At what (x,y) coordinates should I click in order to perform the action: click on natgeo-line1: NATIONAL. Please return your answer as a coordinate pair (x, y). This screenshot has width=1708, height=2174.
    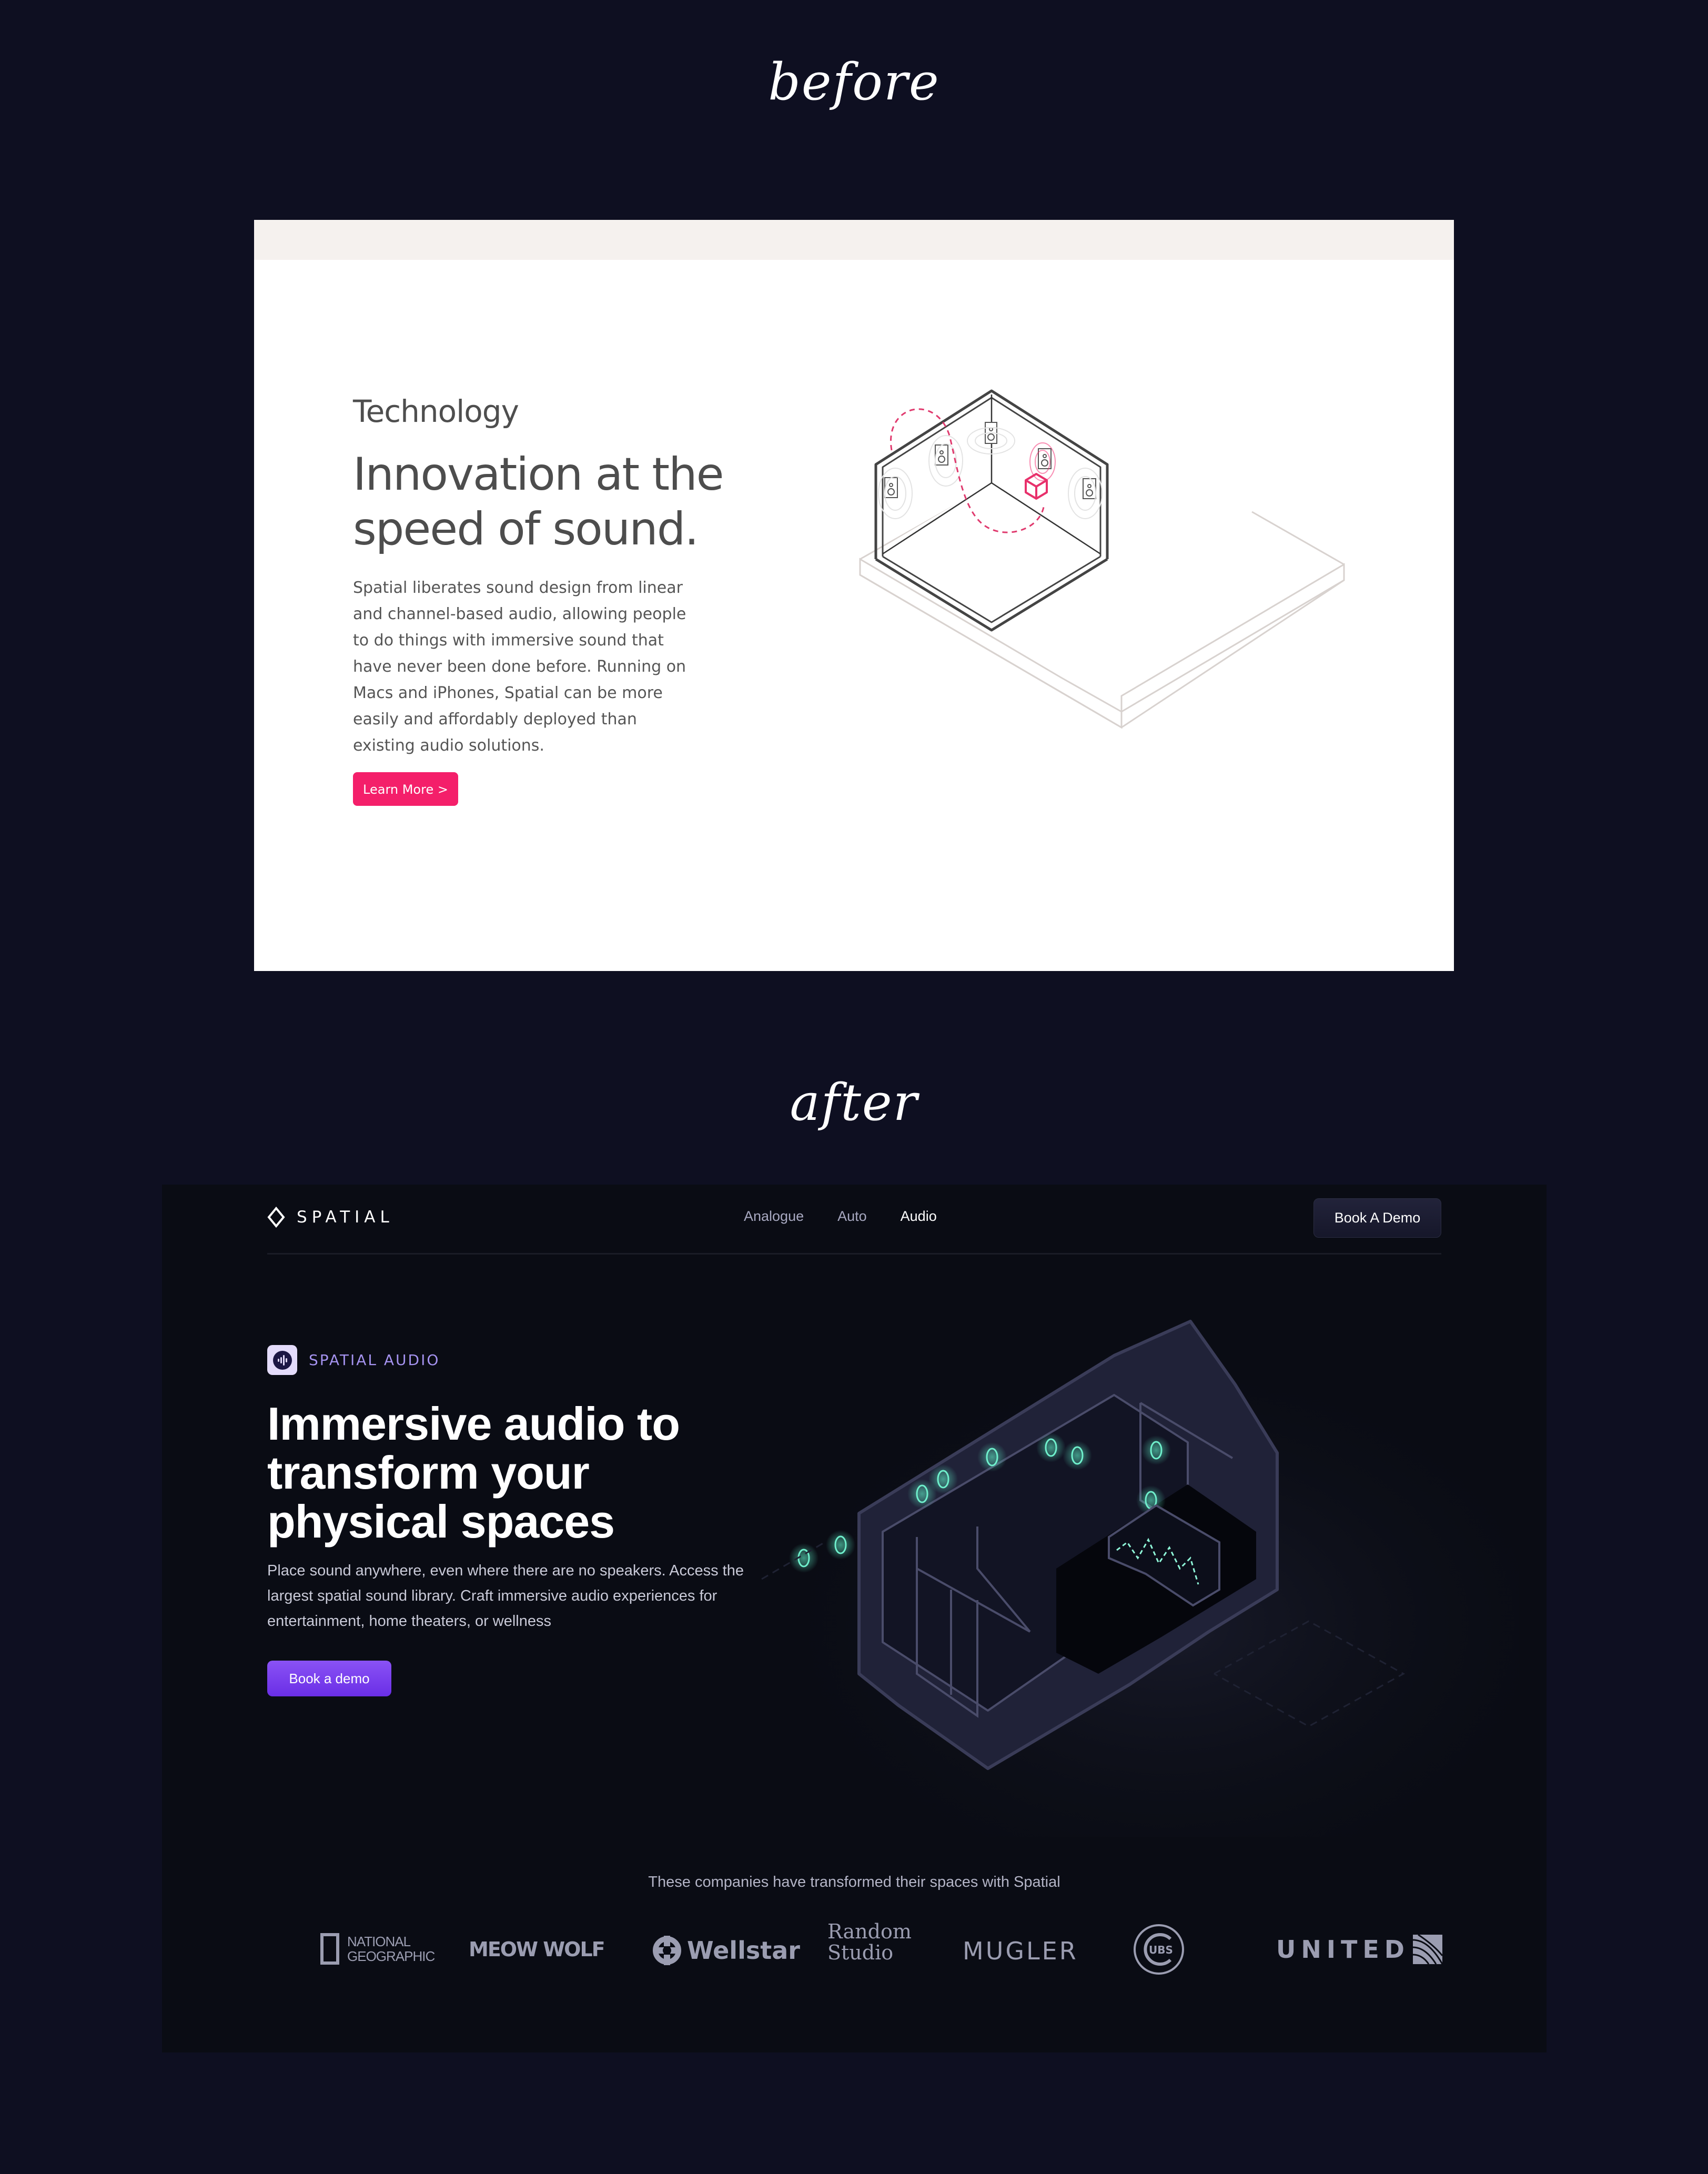
    Looking at the image, I should click on (379, 1941).